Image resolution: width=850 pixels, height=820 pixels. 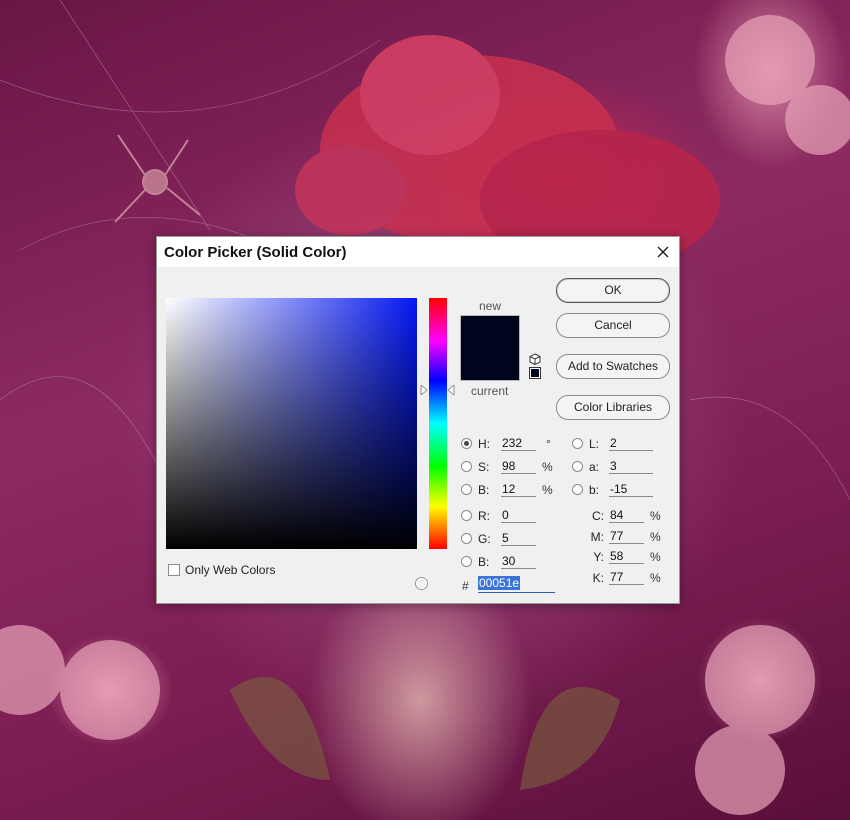 What do you see at coordinates (484, 444) in the screenshot?
I see `hue-label: H:` at bounding box center [484, 444].